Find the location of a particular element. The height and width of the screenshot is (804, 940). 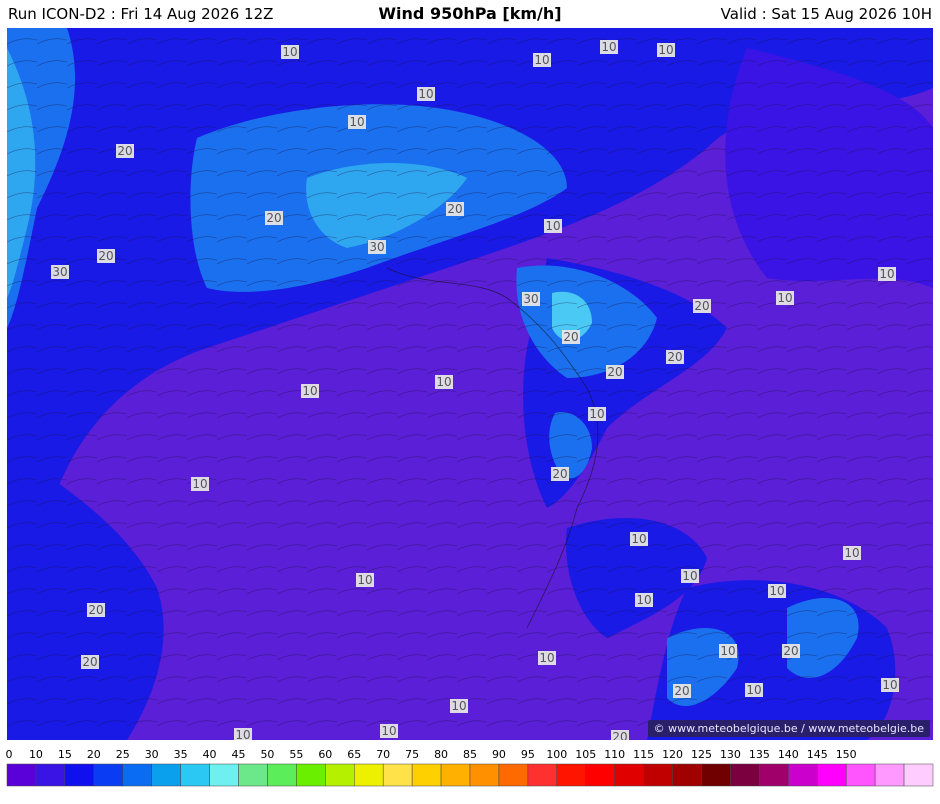

valid-time-label: Valid : Sat 15 Aug 2026 10H is located at coordinates (826, 14).